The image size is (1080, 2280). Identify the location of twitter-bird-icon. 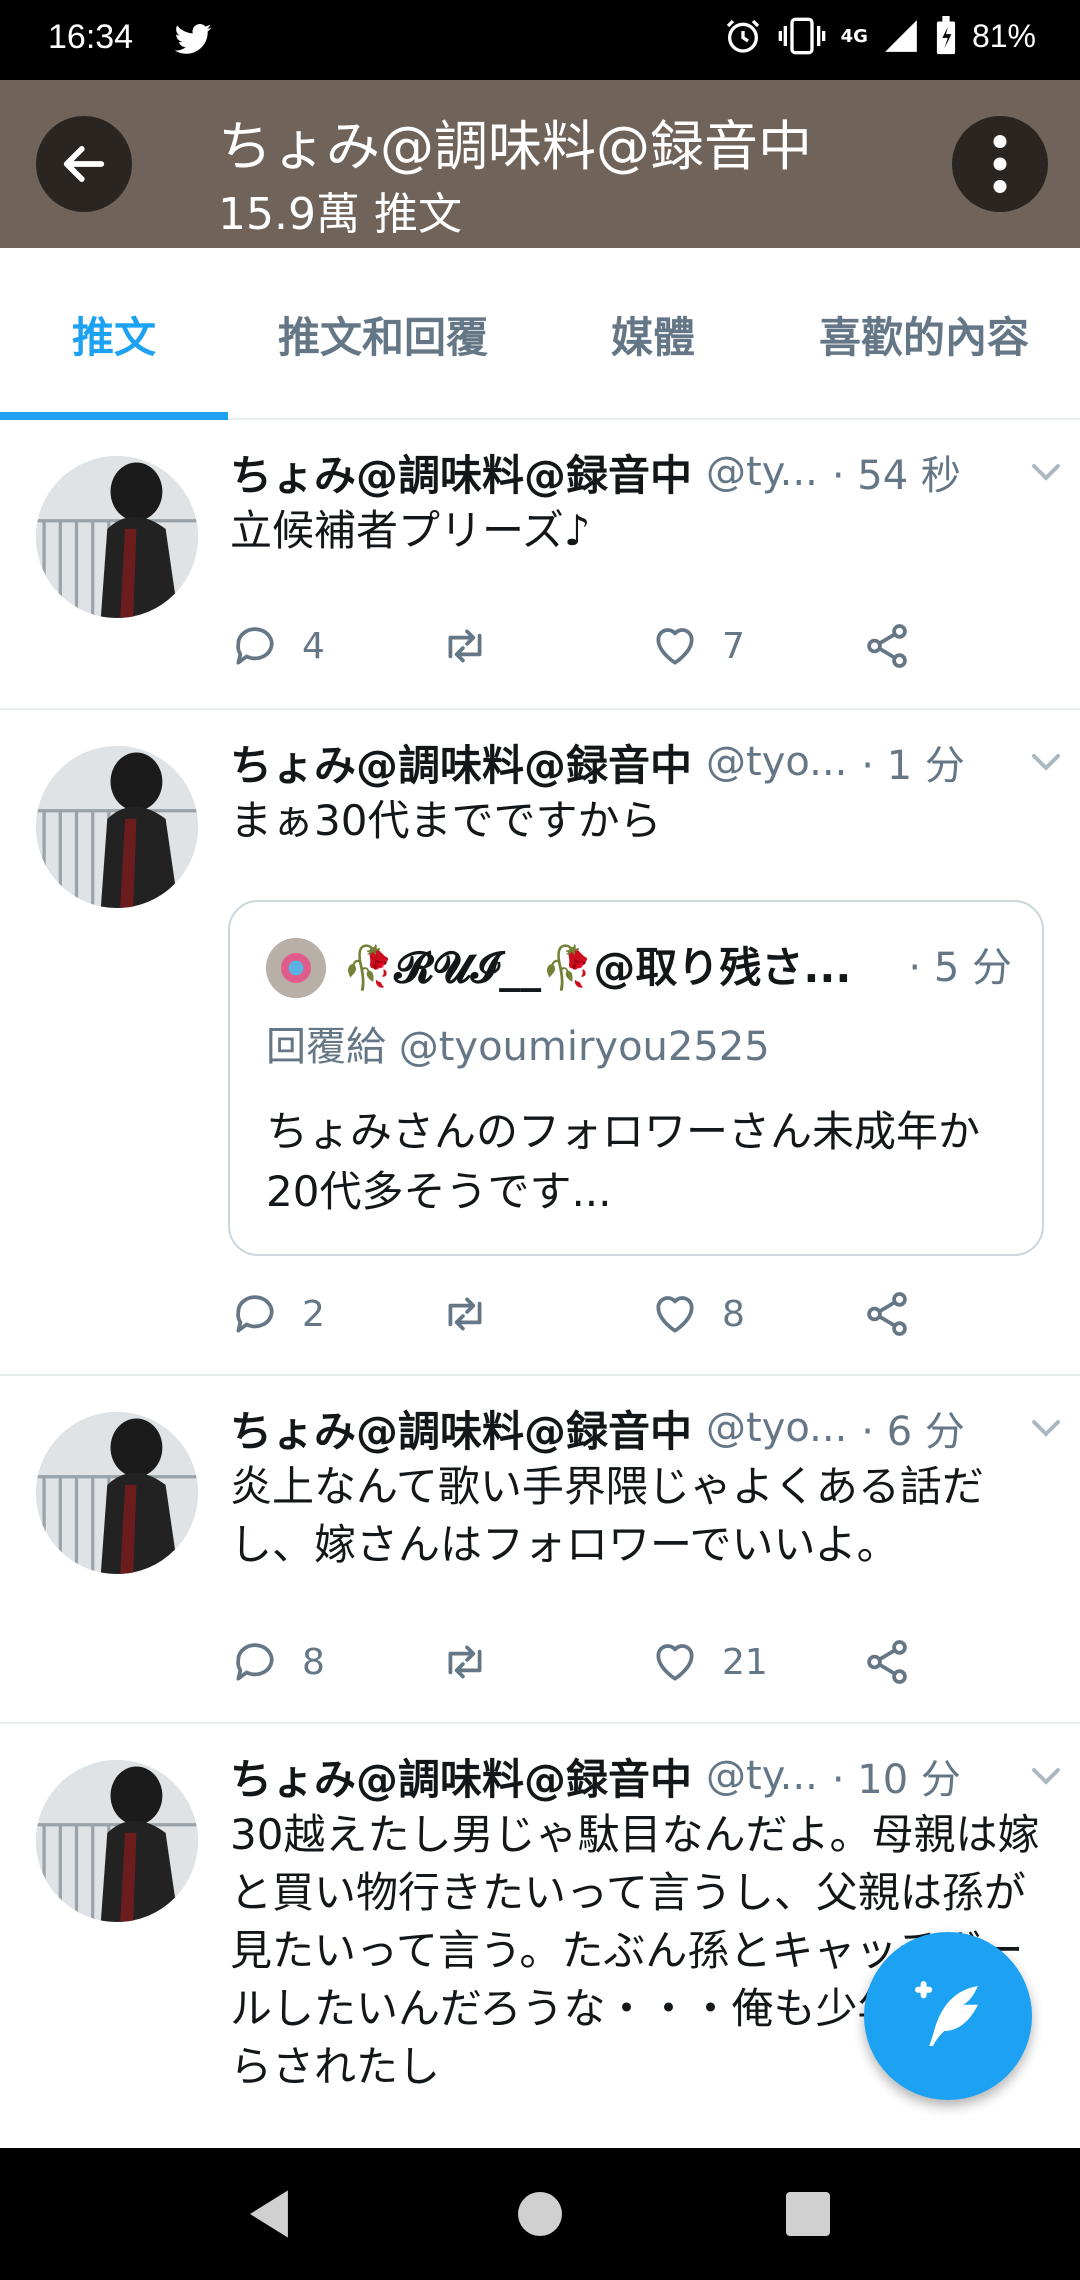
(193, 39).